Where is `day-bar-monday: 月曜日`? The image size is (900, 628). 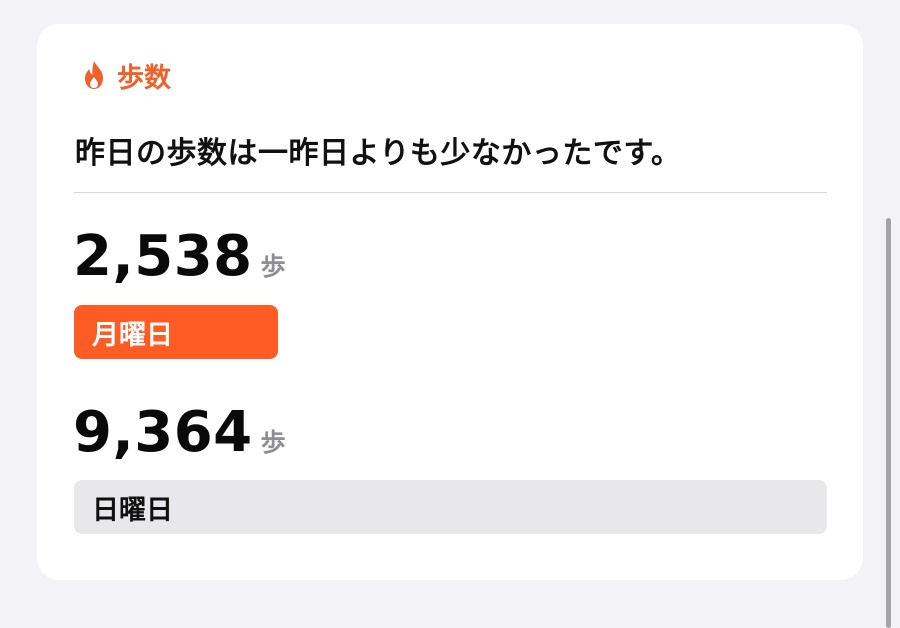
day-bar-monday: 月曜日 is located at coordinates (176, 332).